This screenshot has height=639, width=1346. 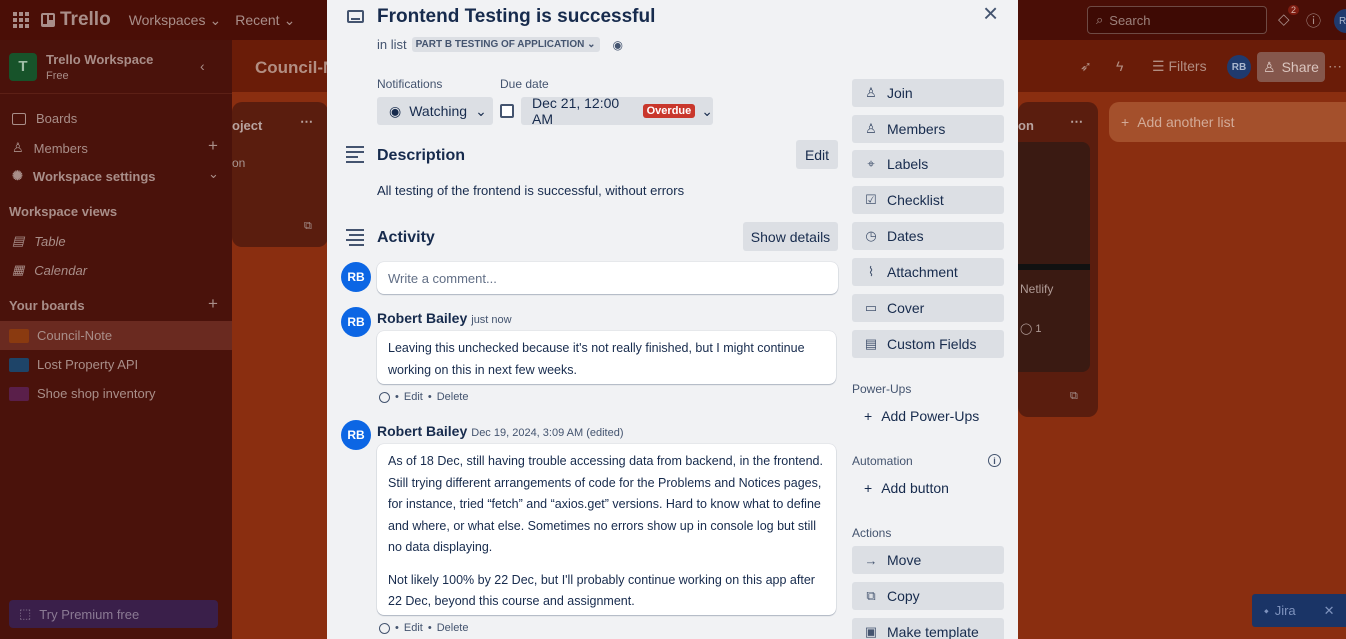 What do you see at coordinates (928, 93) in the screenshot?
I see `join-button: ♙ Join` at bounding box center [928, 93].